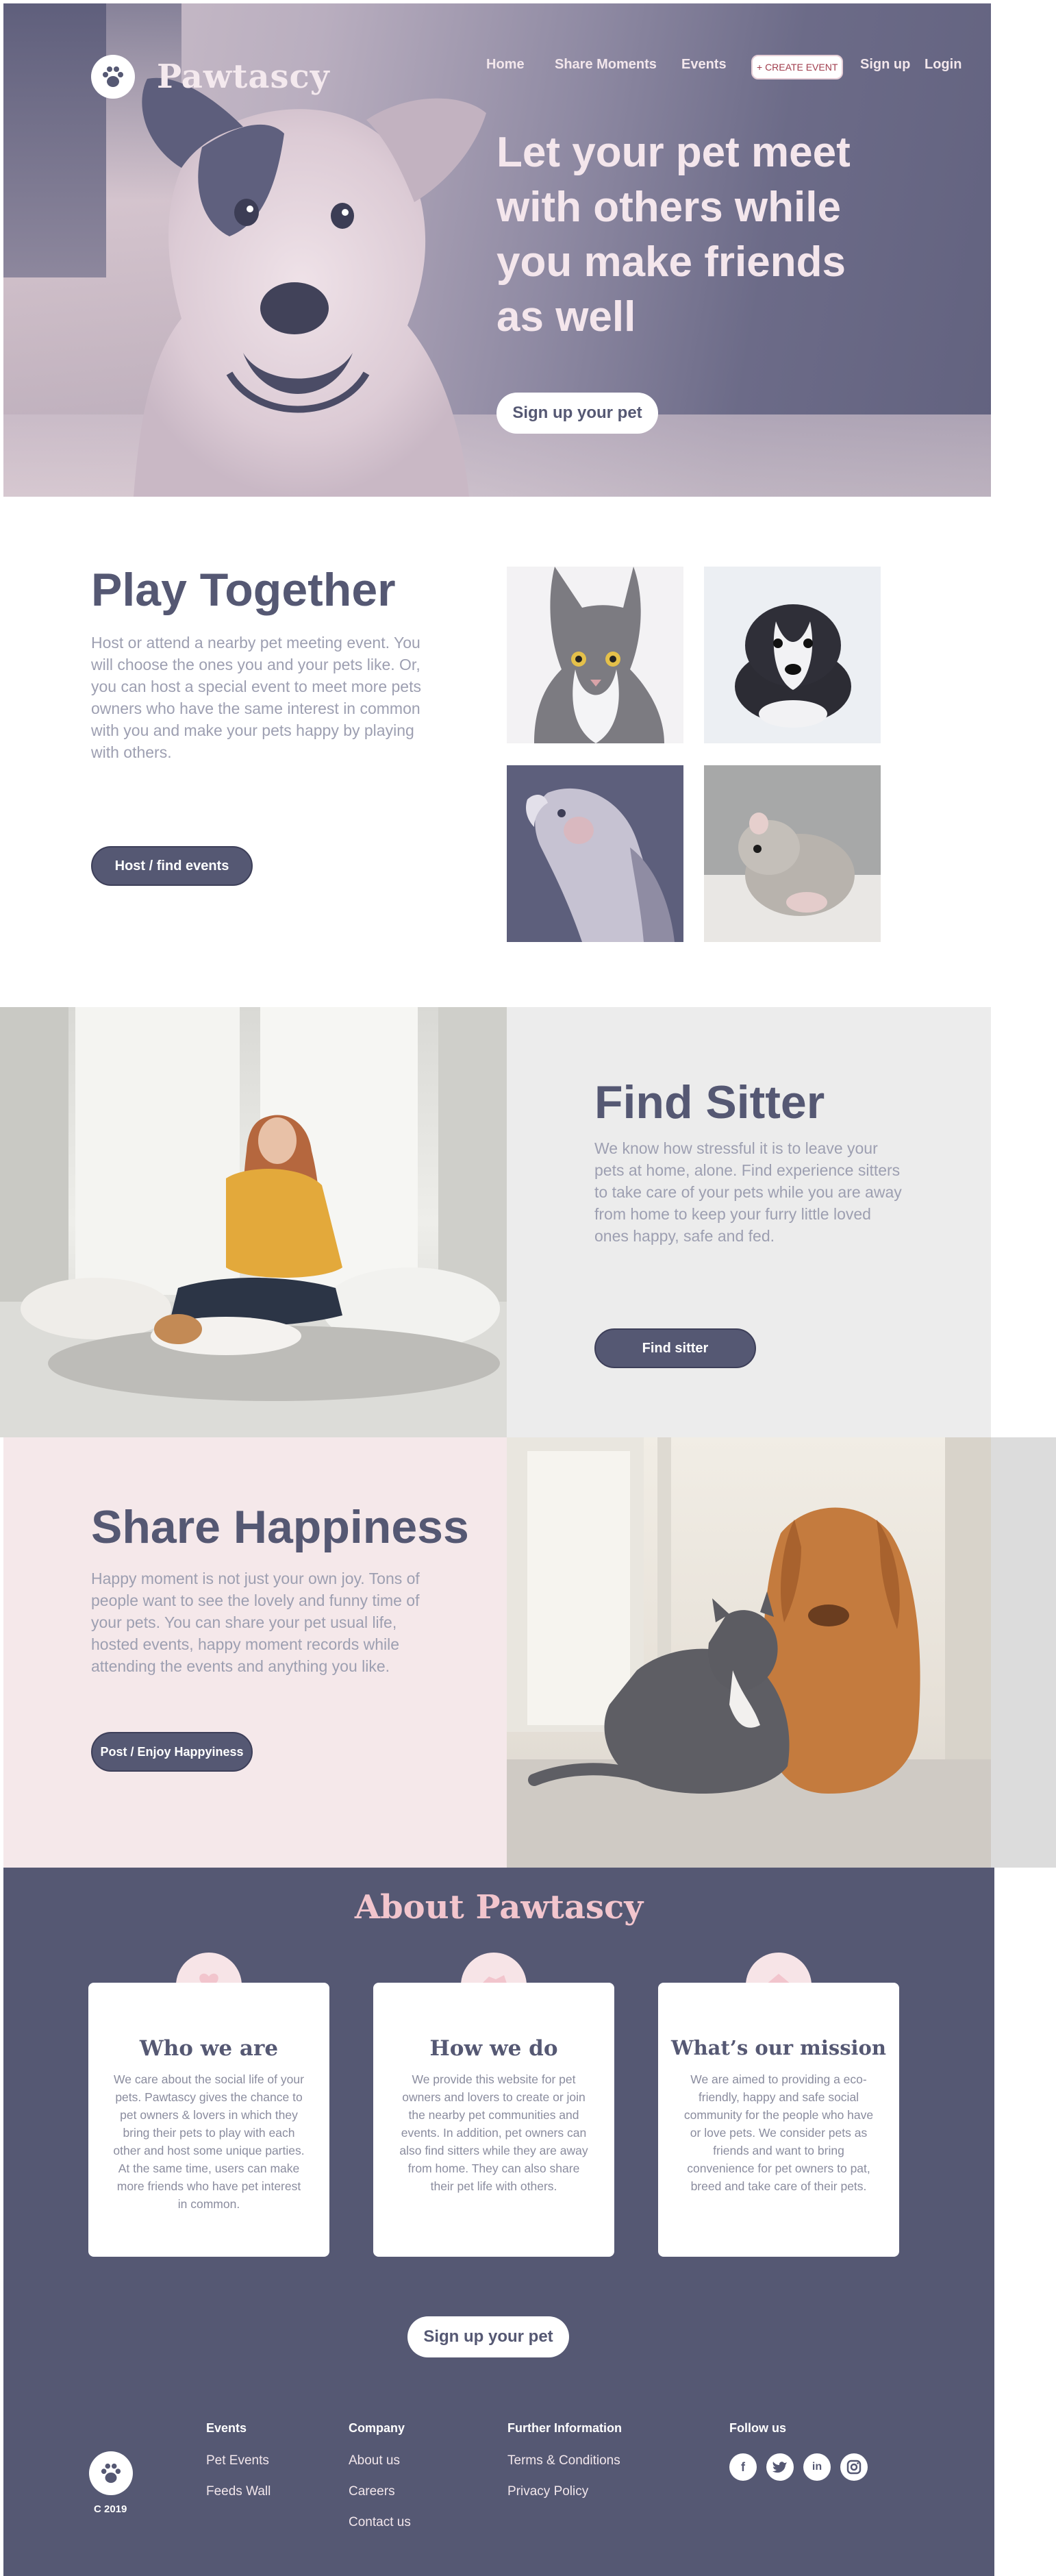  What do you see at coordinates (606, 65) in the screenshot?
I see `nav-share-moments: Share Moments` at bounding box center [606, 65].